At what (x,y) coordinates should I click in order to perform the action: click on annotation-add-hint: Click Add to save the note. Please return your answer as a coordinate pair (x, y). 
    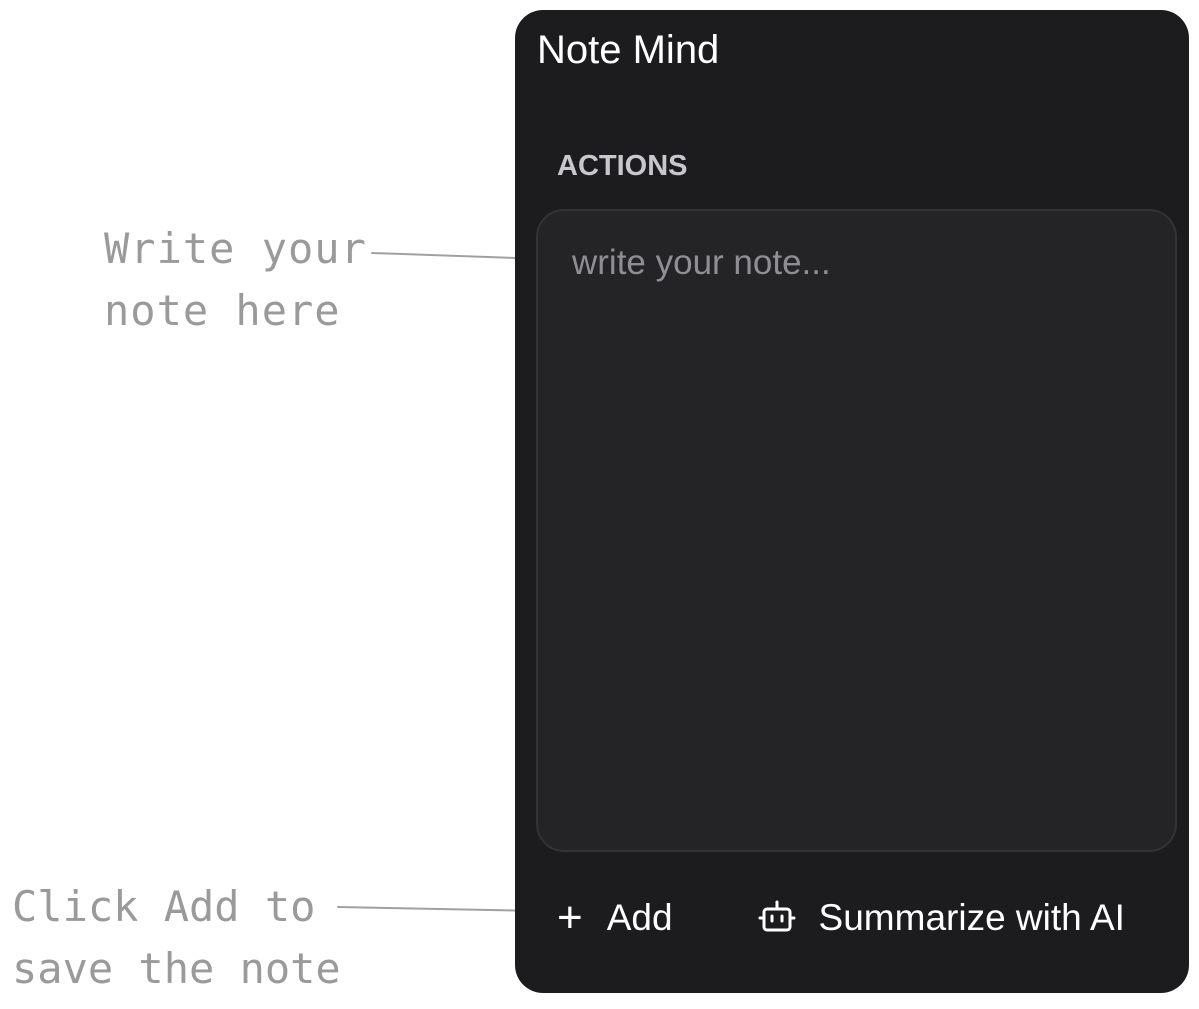
    Looking at the image, I should click on (176, 937).